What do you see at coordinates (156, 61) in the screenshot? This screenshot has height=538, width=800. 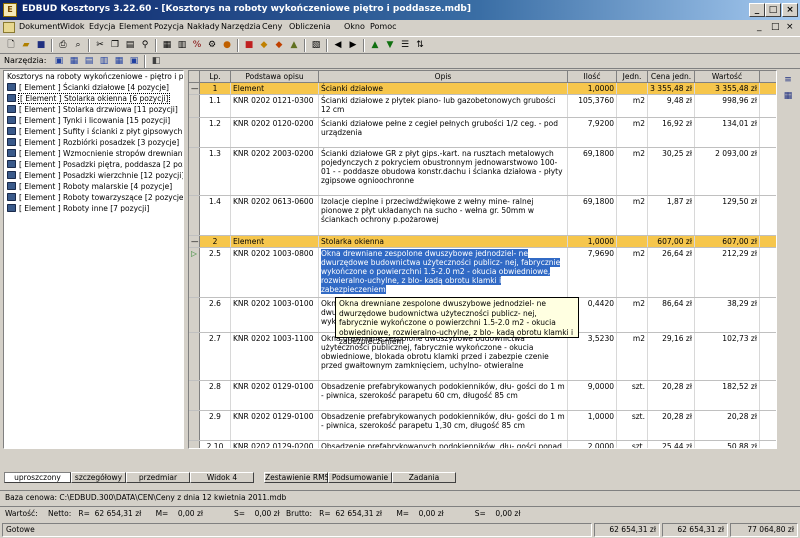 I see `tool-exit-icon: ◧` at bounding box center [156, 61].